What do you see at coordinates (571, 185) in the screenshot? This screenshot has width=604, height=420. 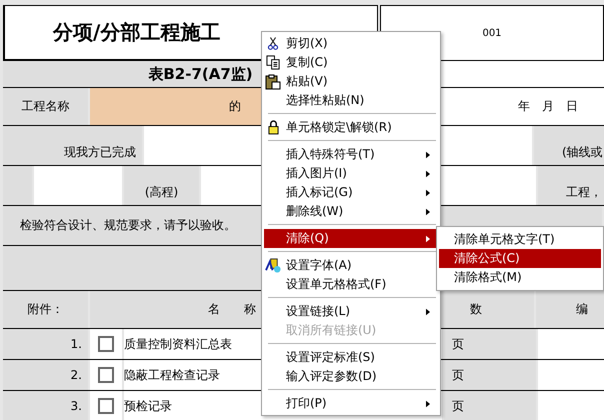 I see `work-label: 工程，` at bounding box center [571, 185].